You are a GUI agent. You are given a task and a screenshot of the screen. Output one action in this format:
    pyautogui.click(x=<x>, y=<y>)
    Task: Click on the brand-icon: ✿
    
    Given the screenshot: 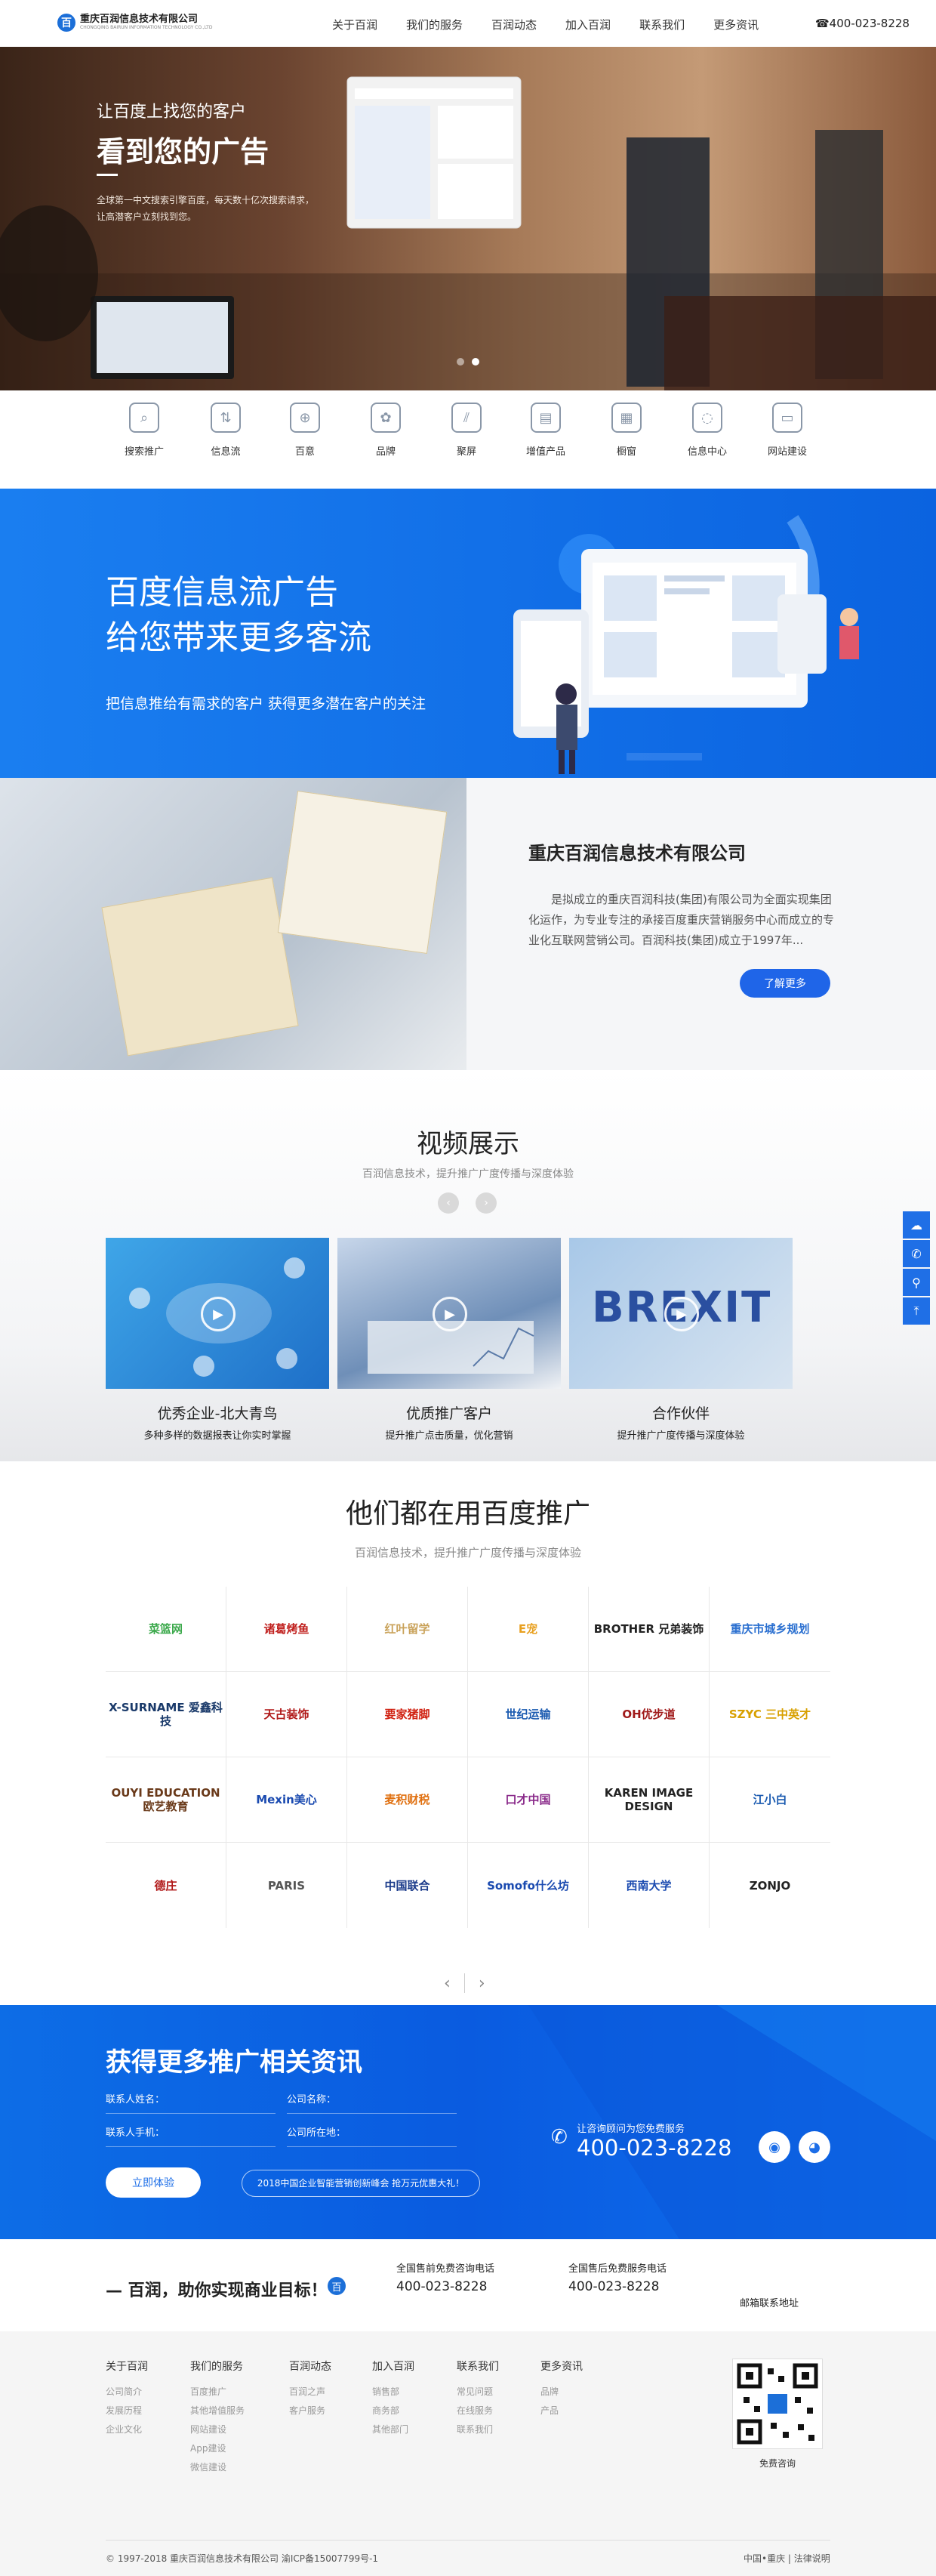 What is the action you would take?
    pyautogui.click(x=386, y=418)
    